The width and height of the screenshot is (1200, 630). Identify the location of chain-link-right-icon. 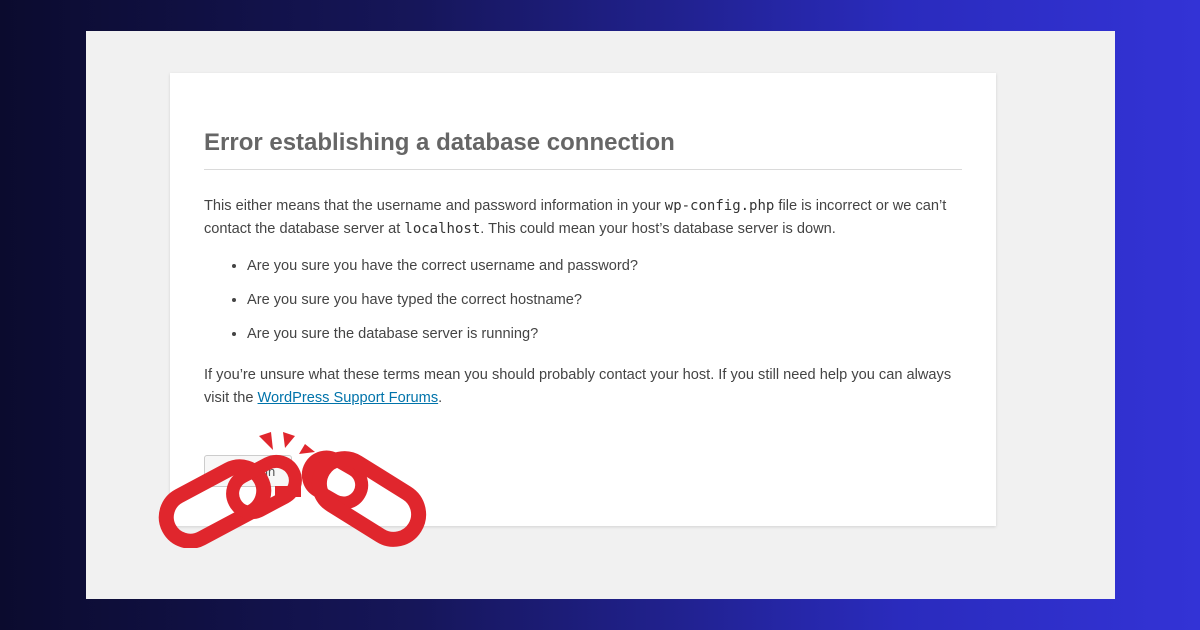
(369, 499).